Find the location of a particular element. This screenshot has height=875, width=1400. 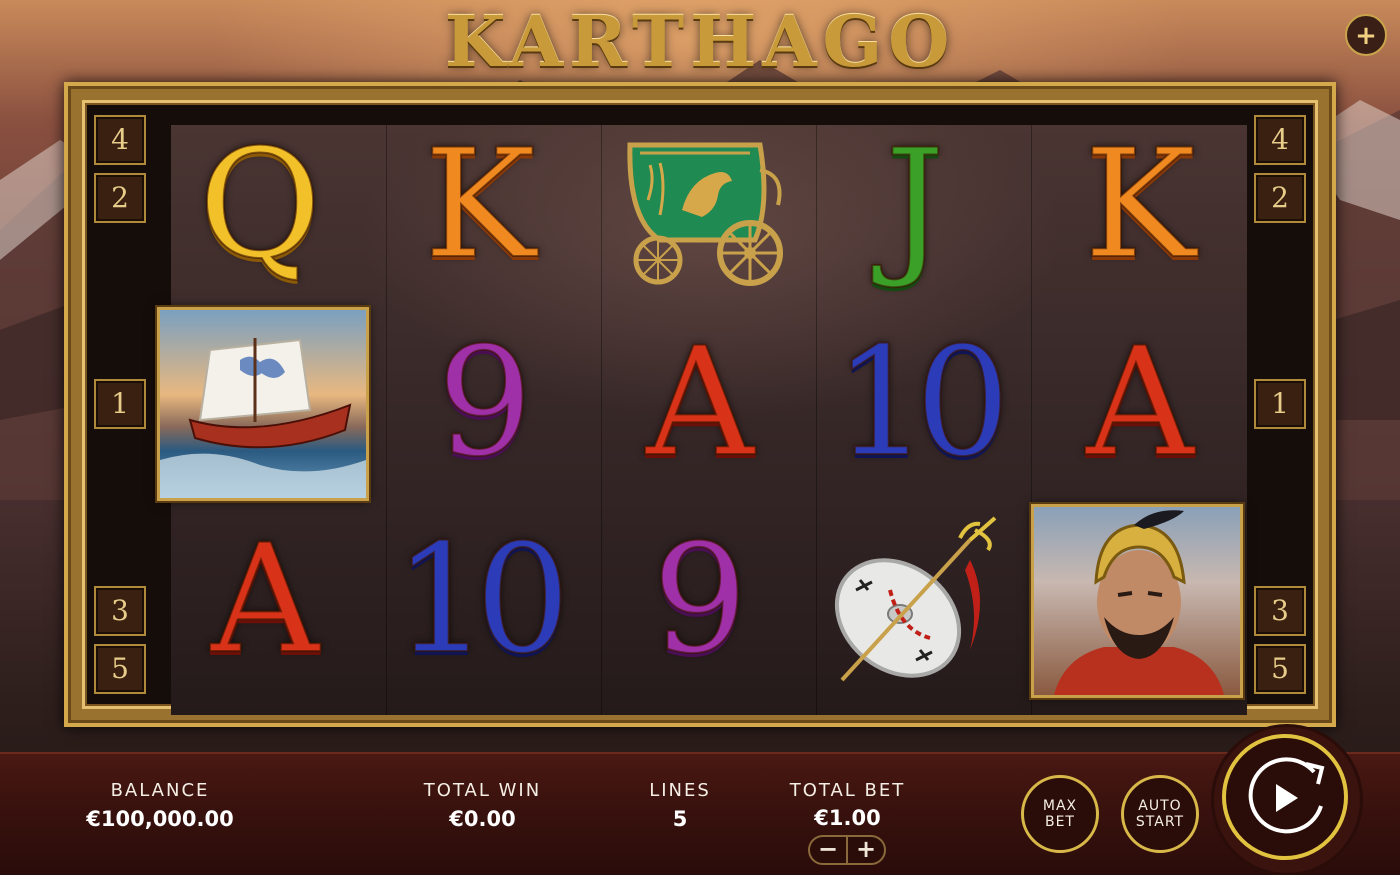

total-win-label: TOTAL WIN is located at coordinates (482, 790).